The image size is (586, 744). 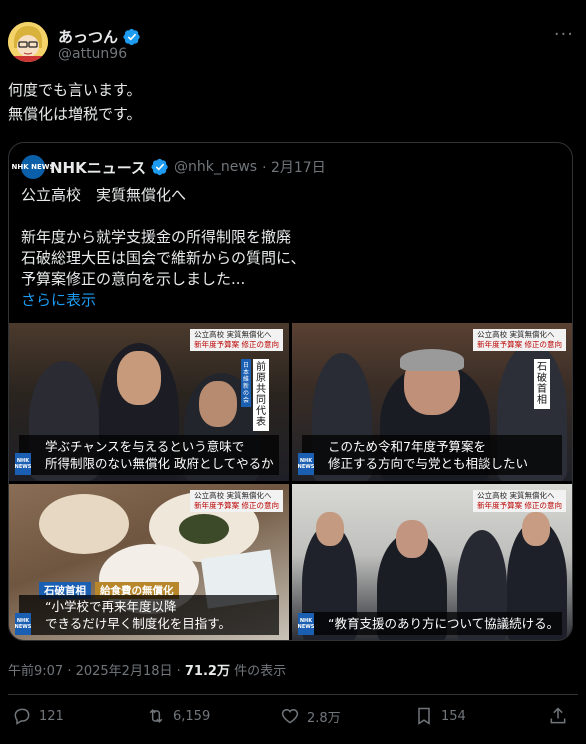 What do you see at coordinates (75, 114) in the screenshot?
I see `tweet-text-line: 無償化は増税です。` at bounding box center [75, 114].